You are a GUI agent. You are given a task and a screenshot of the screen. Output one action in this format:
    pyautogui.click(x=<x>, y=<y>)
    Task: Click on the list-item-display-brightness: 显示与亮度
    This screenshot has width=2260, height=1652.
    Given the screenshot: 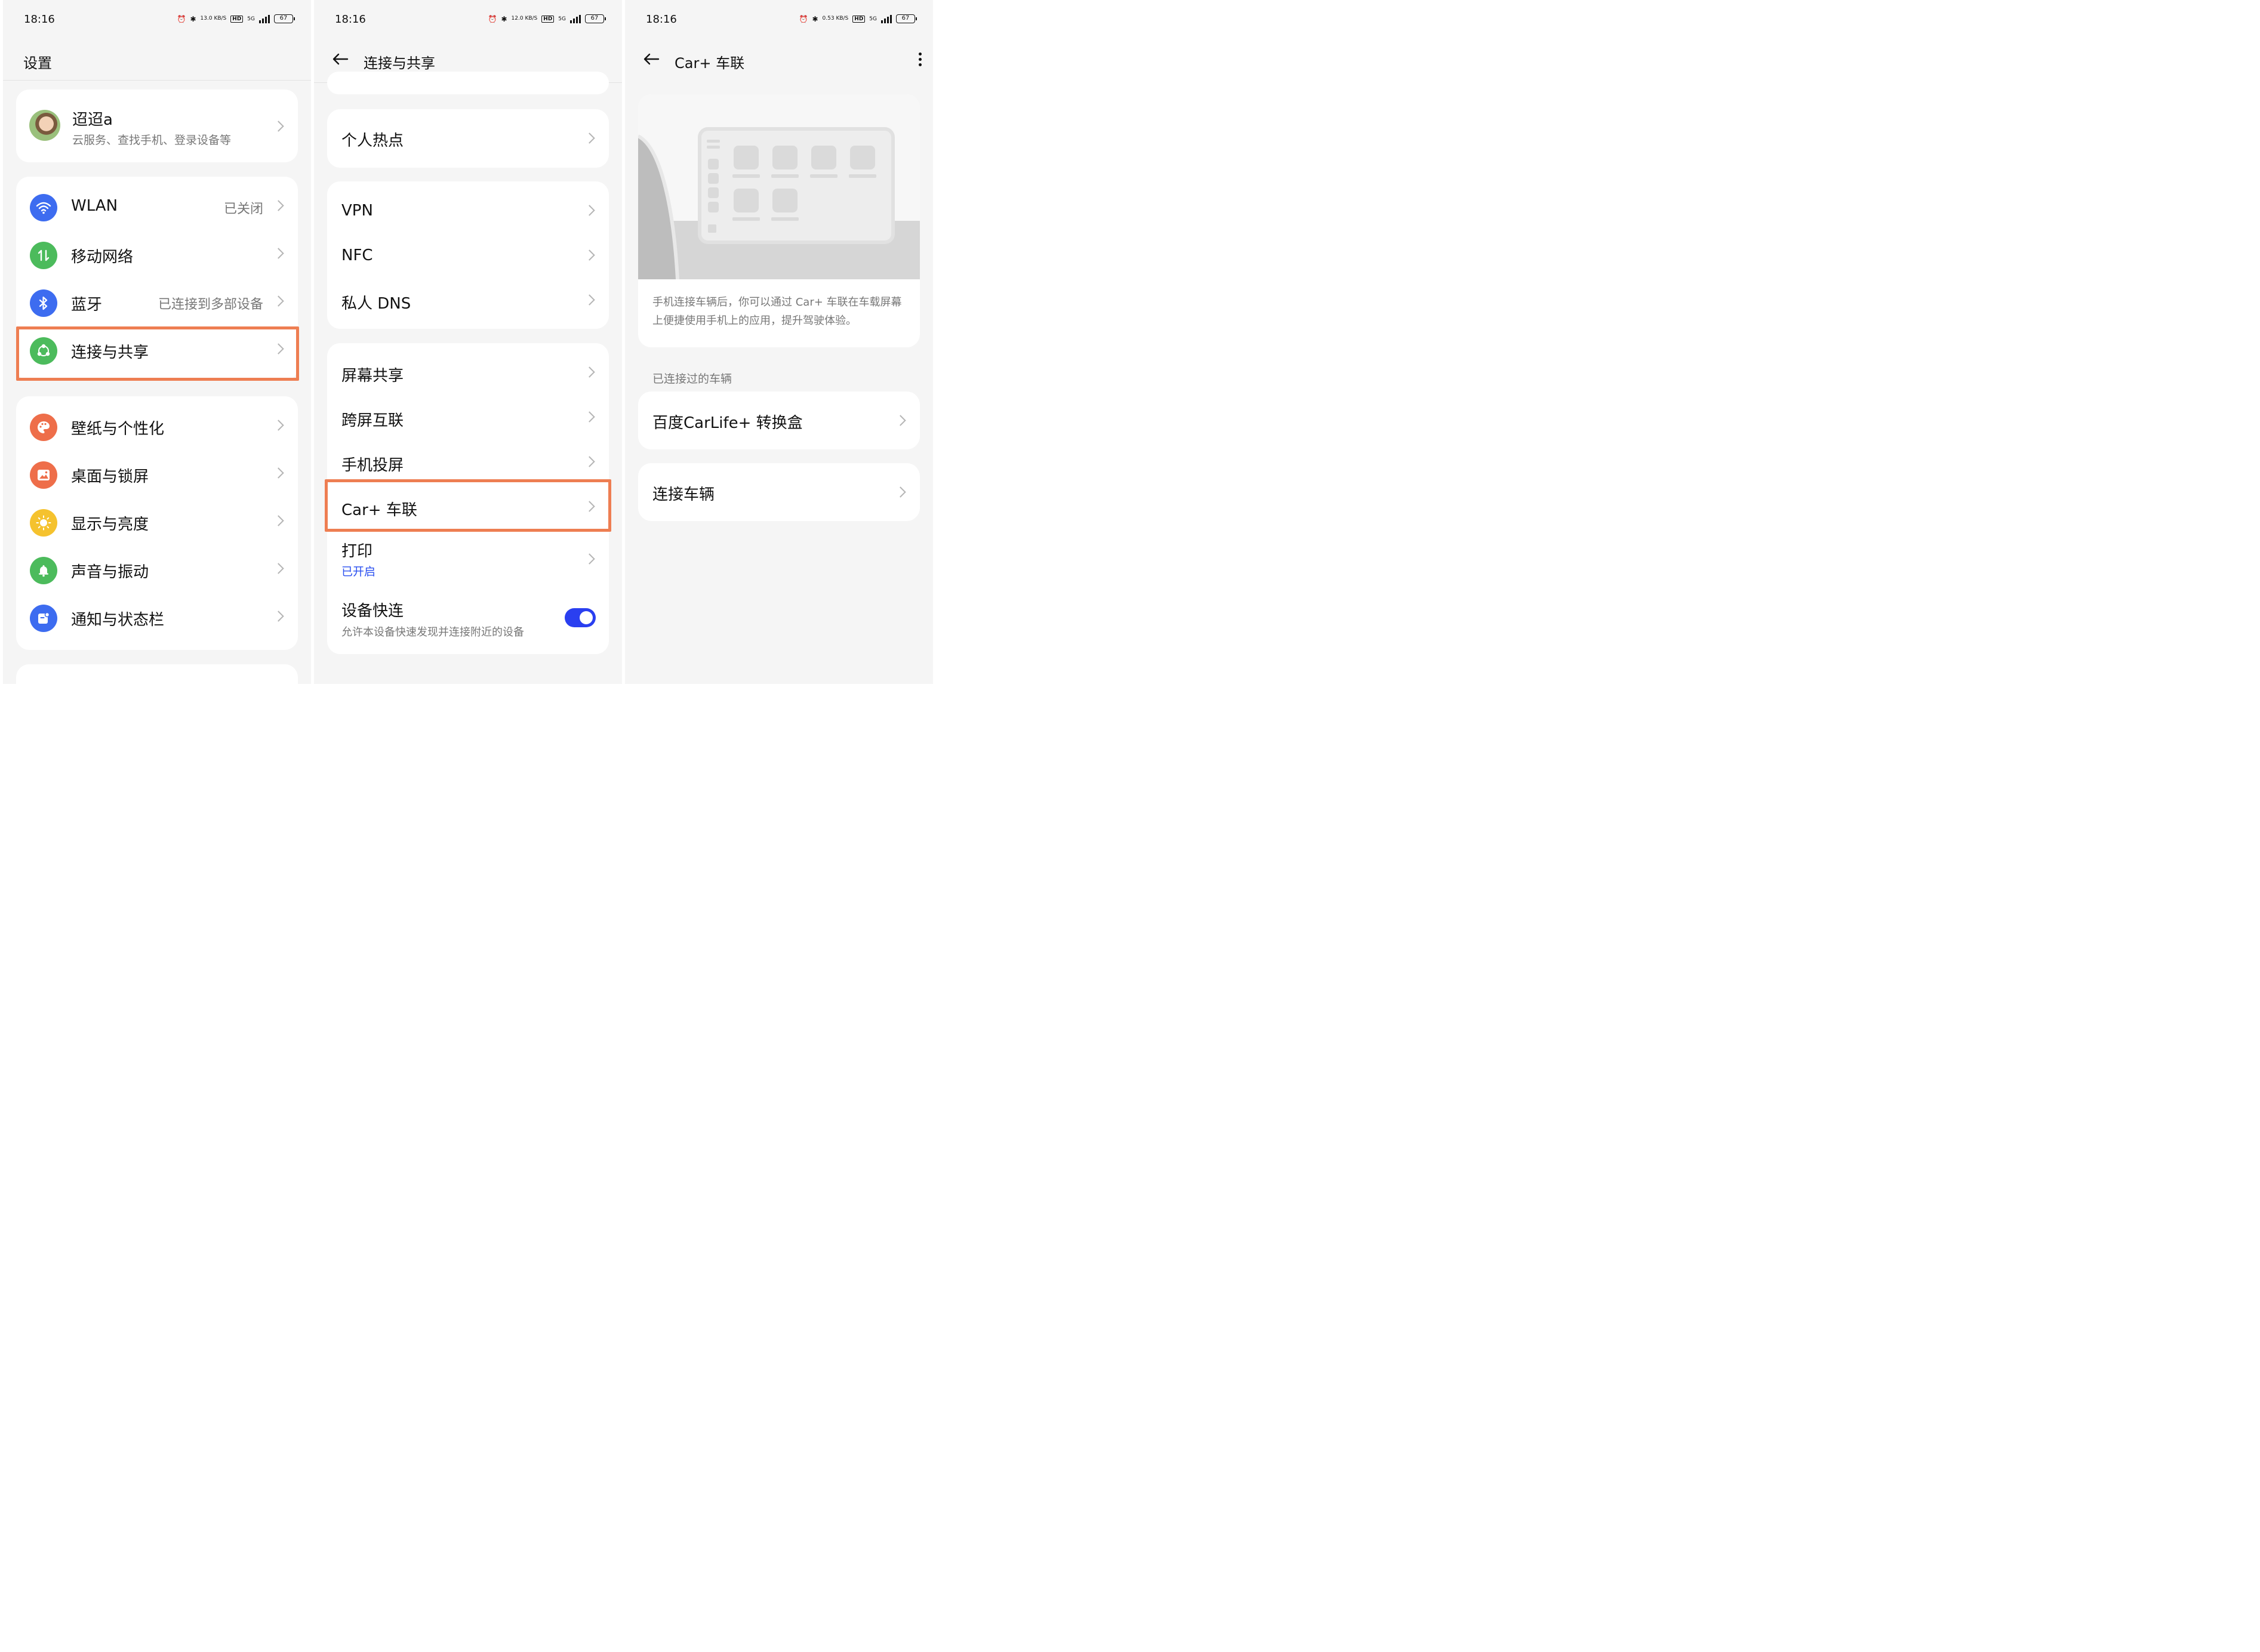 What is the action you would take?
    pyautogui.click(x=157, y=523)
    